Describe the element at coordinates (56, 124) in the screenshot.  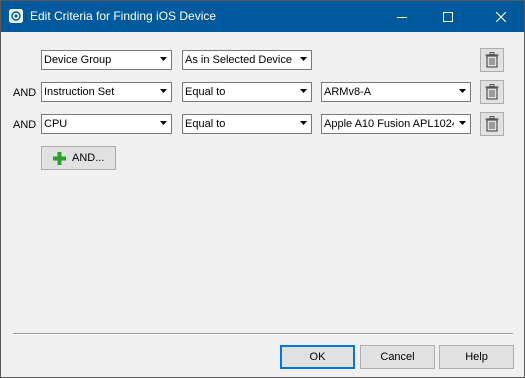
I see `field-select-3-value: CPU` at that location.